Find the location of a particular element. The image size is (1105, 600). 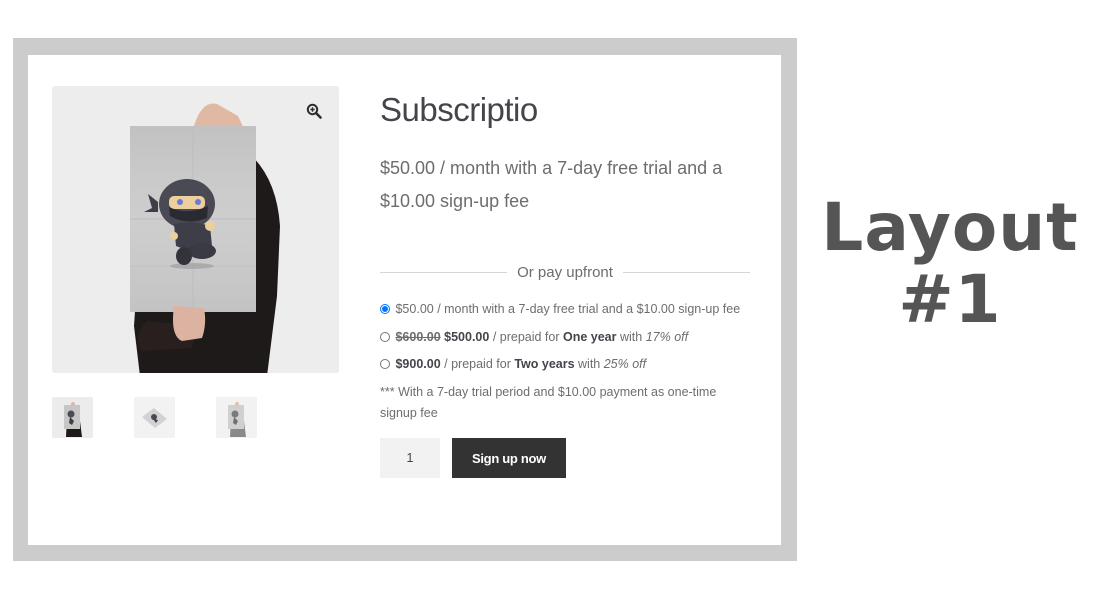

add-to-cart-form: Sign up now is located at coordinates (565, 458).